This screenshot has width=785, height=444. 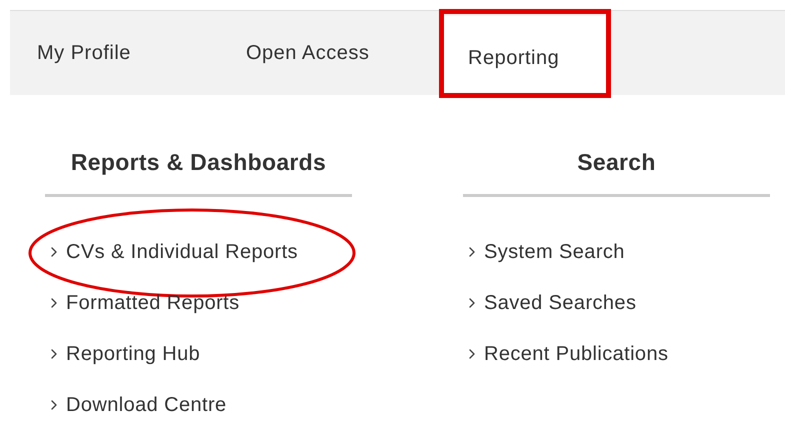 I want to click on column-heading: Search, so click(x=616, y=170).